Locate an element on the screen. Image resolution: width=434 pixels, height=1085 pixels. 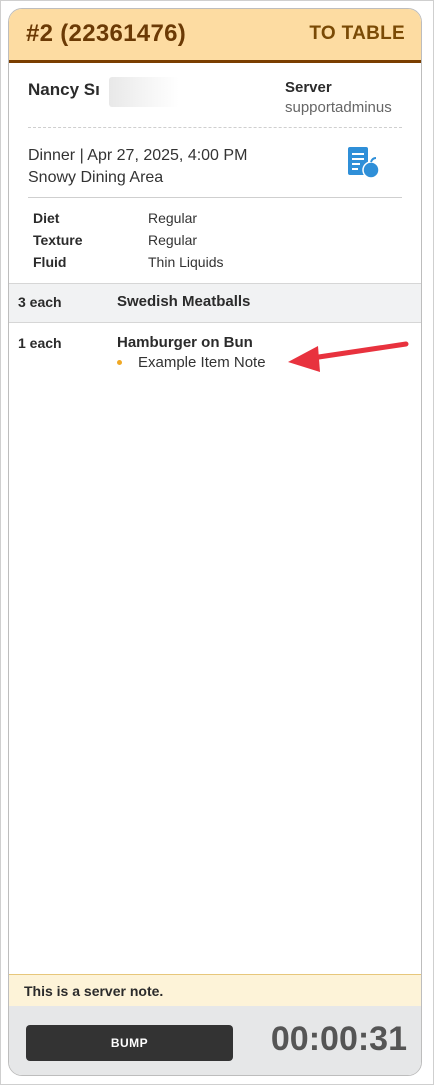
ticket-header: #2 (22361476) TO TABLE is located at coordinates (215, 36).